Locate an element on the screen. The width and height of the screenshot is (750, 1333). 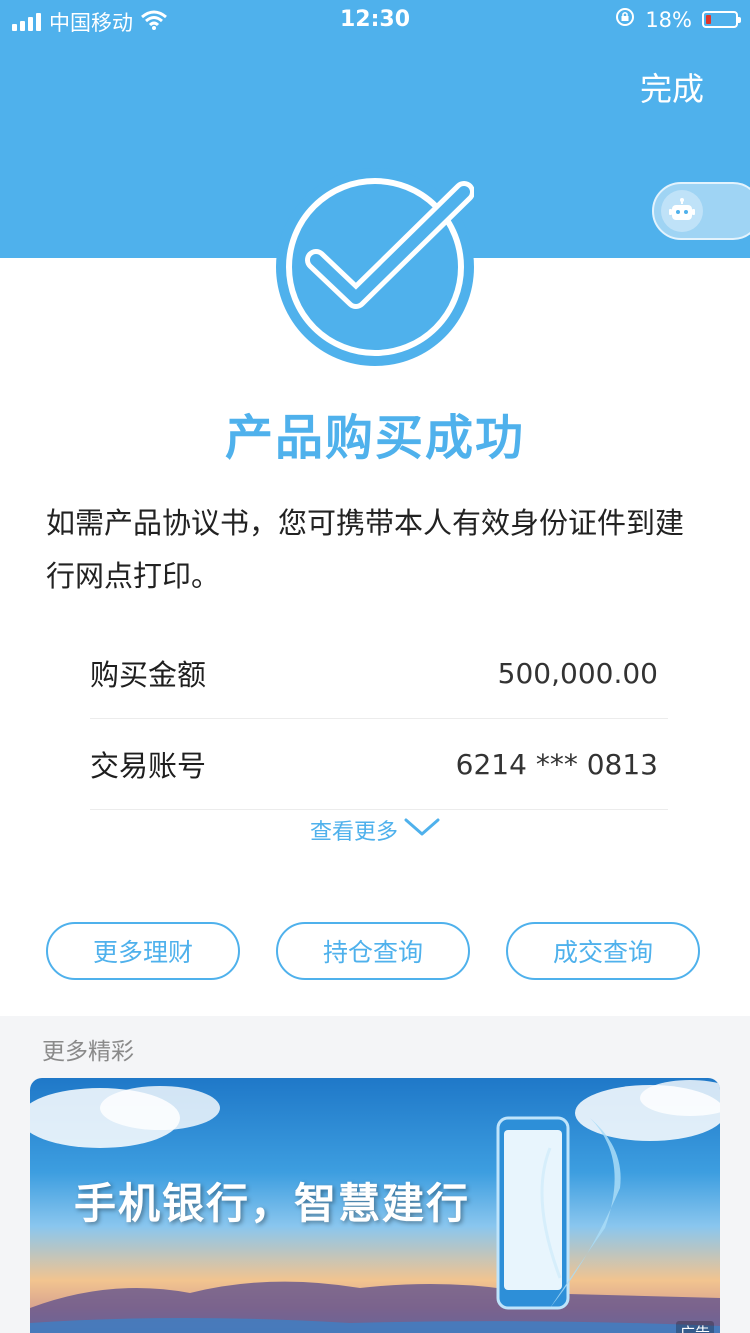
ad-label: 广告 is located at coordinates (694, 1327).